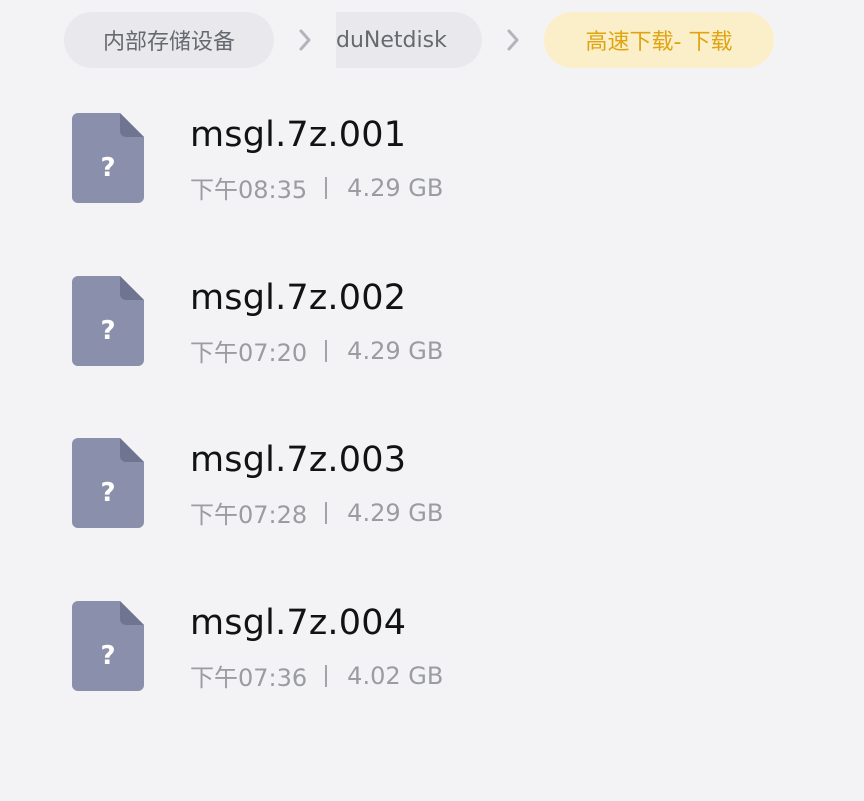 The width and height of the screenshot is (864, 801). I want to click on file-list-item: ? msgl.7z.003 下午07:28 4.29 GB, so click(422, 484).